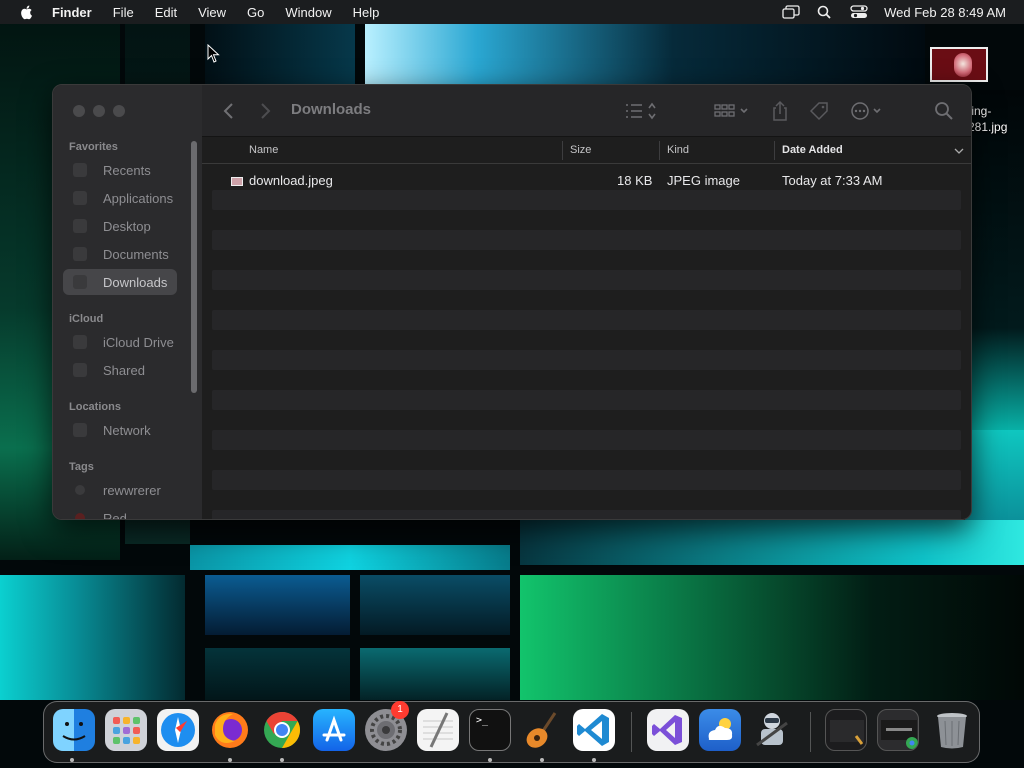 The height and width of the screenshot is (768, 1024). What do you see at coordinates (291, 180) in the screenshot?
I see `file-name: download.jpeg` at bounding box center [291, 180].